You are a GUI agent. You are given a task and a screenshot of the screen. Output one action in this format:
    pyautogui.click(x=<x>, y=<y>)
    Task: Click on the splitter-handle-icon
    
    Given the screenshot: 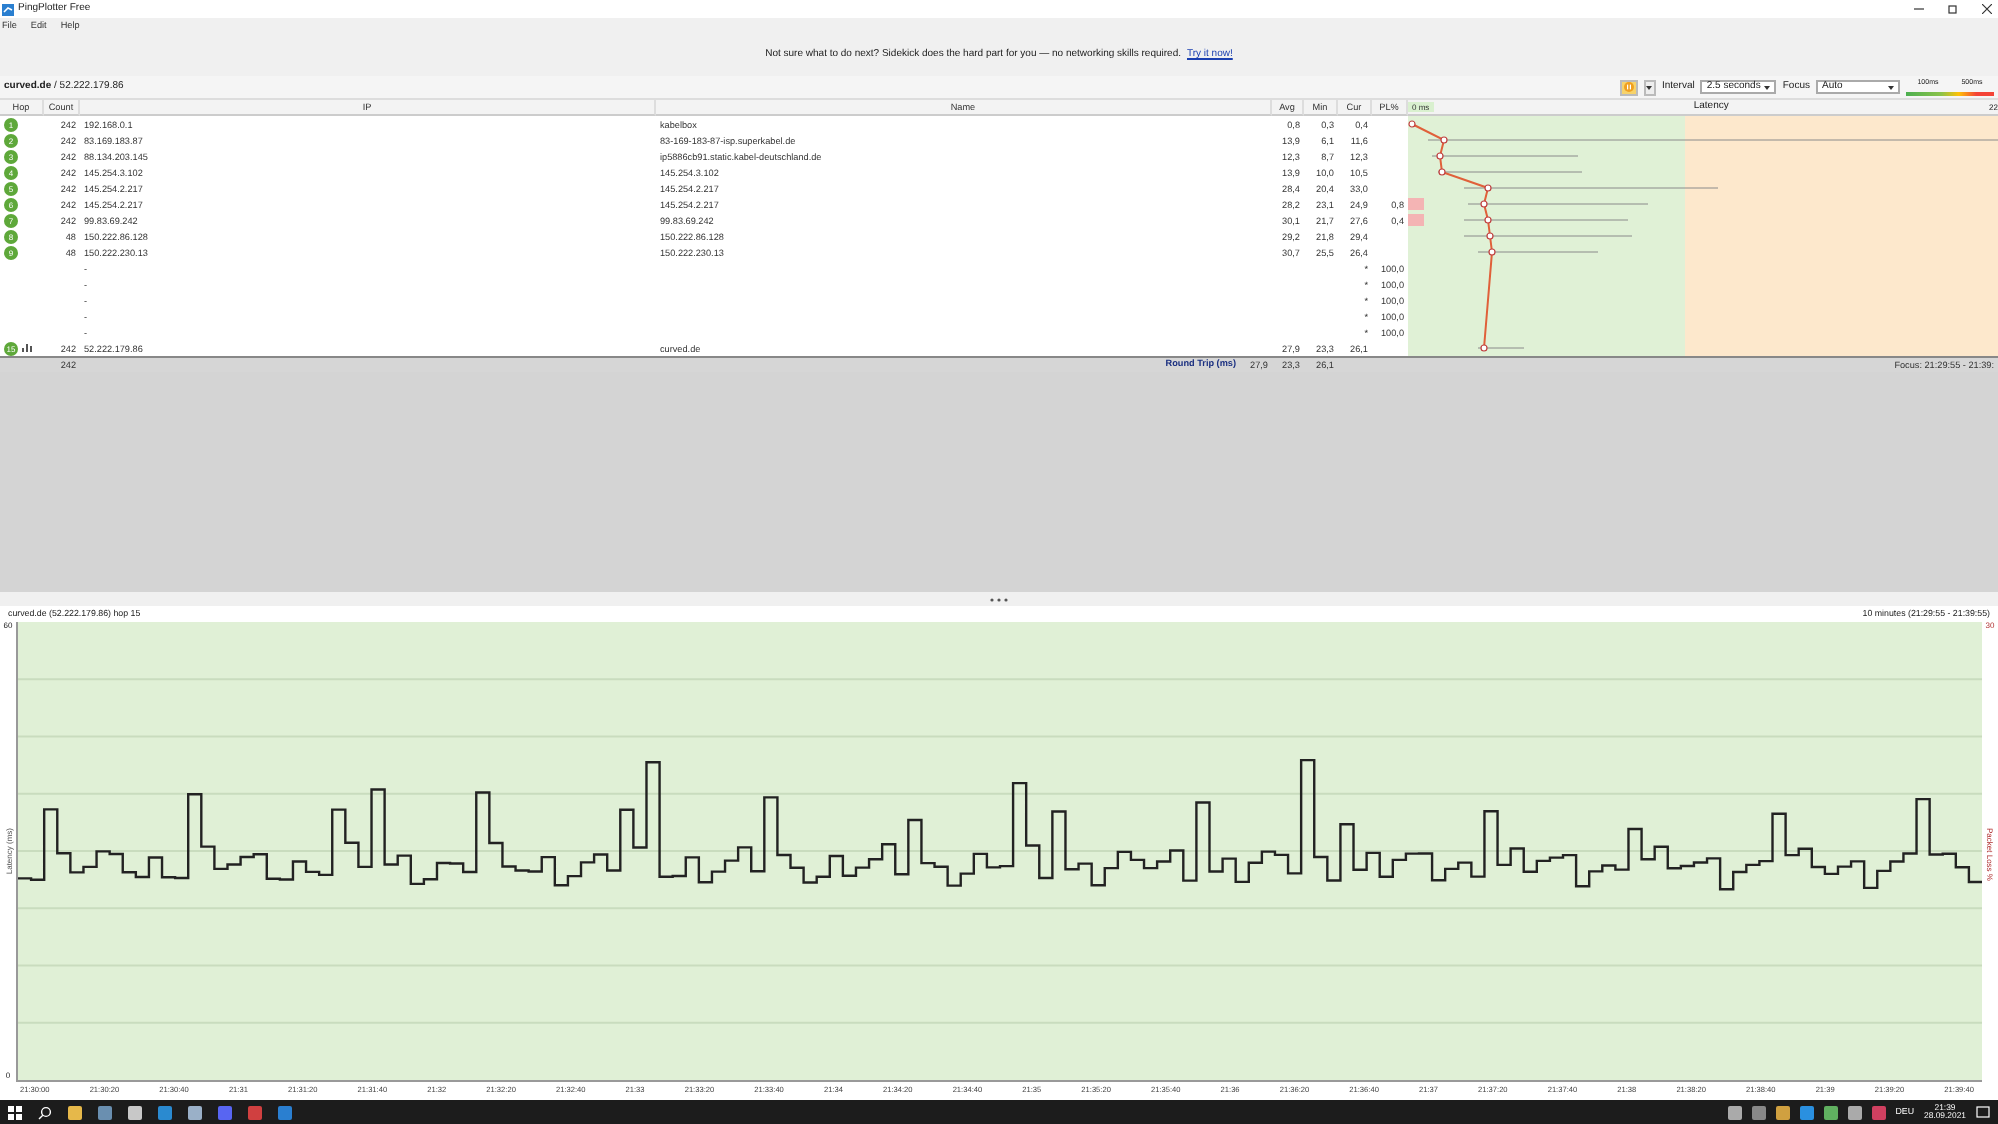 What is the action you would take?
    pyautogui.click(x=999, y=599)
    